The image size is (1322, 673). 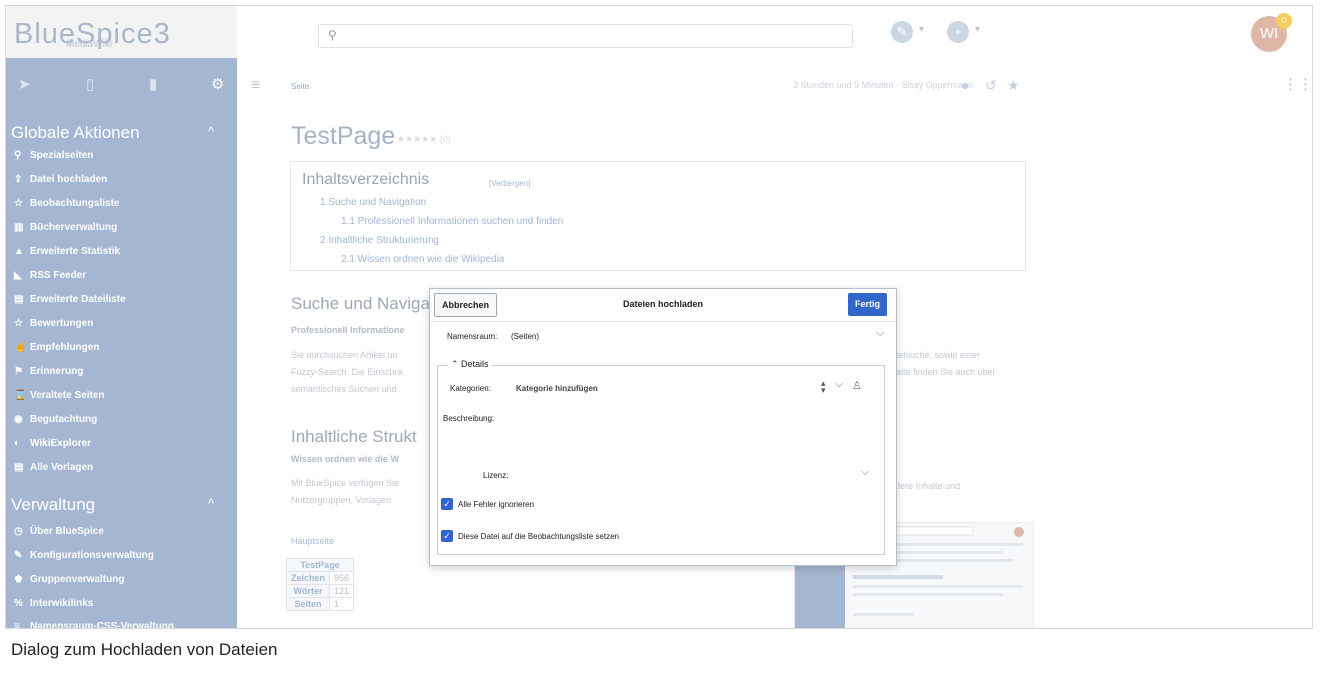 What do you see at coordinates (18, 603) in the screenshot?
I see `link-icon: %` at bounding box center [18, 603].